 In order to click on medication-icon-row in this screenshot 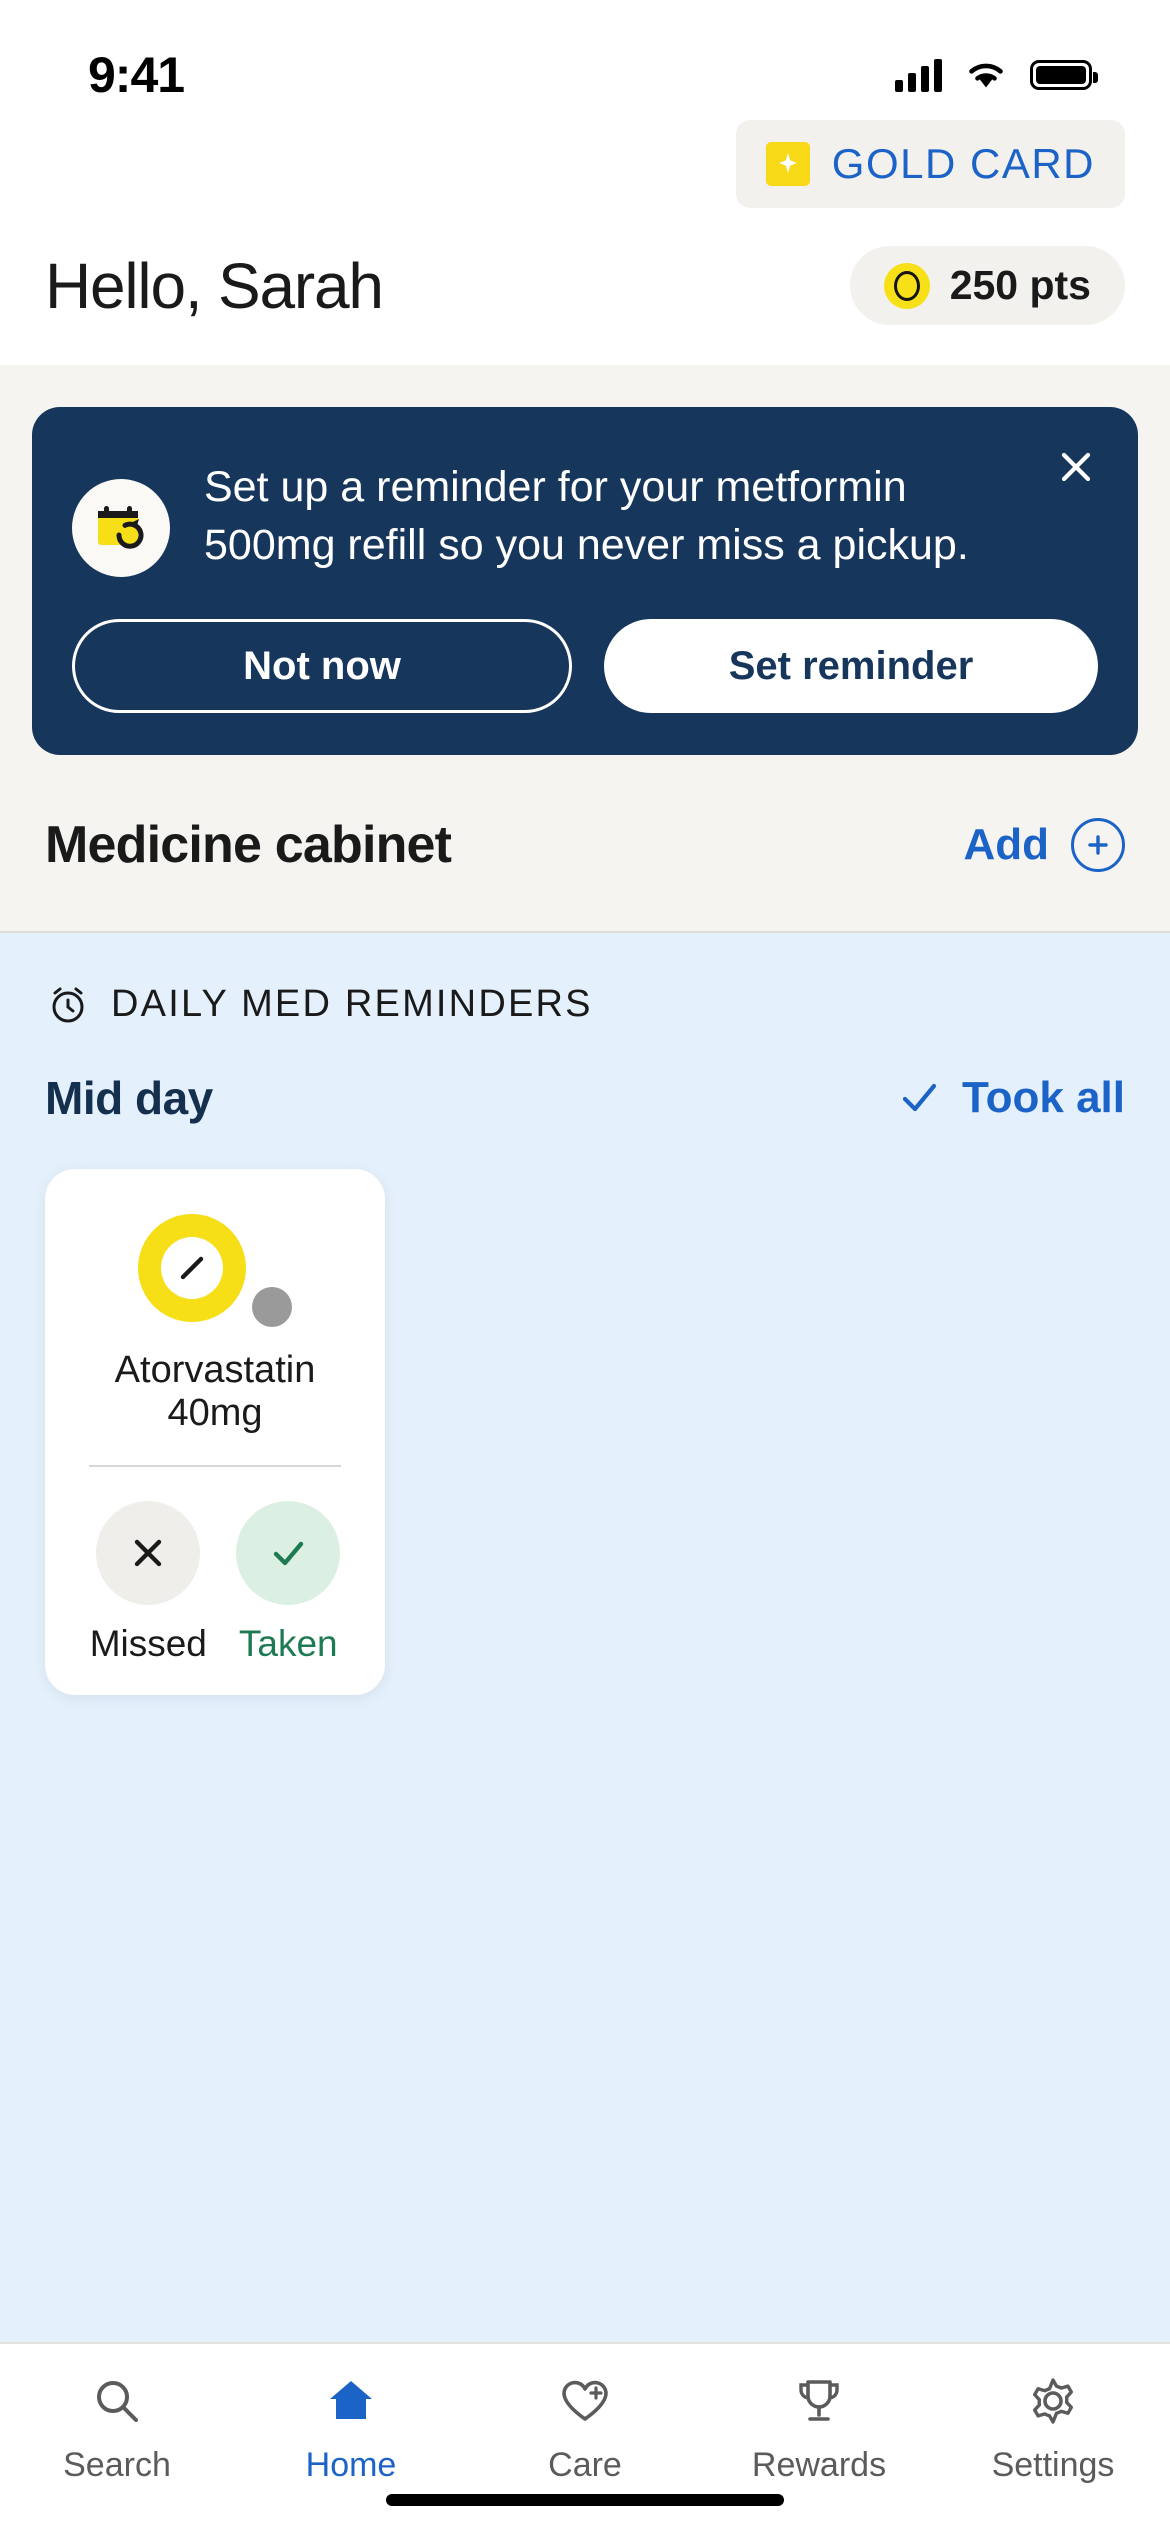, I will do `click(215, 1268)`.